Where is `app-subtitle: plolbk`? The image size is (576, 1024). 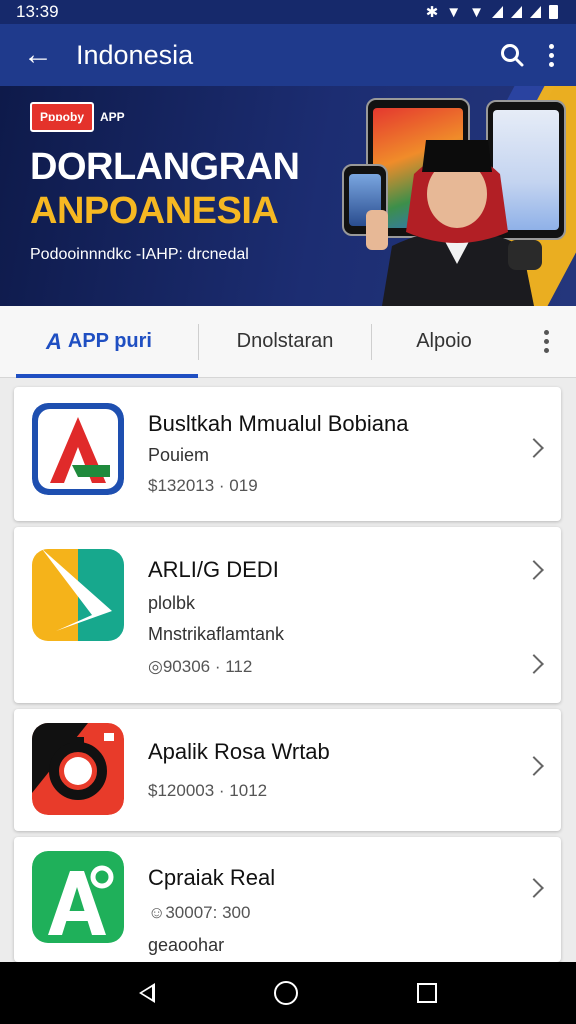
app-subtitle: plolbk is located at coordinates (172, 603).